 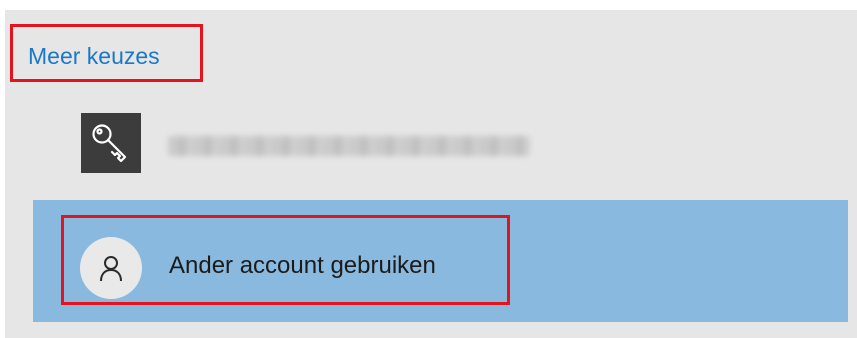 I want to click on account-option-name-redacted, so click(x=349, y=146).